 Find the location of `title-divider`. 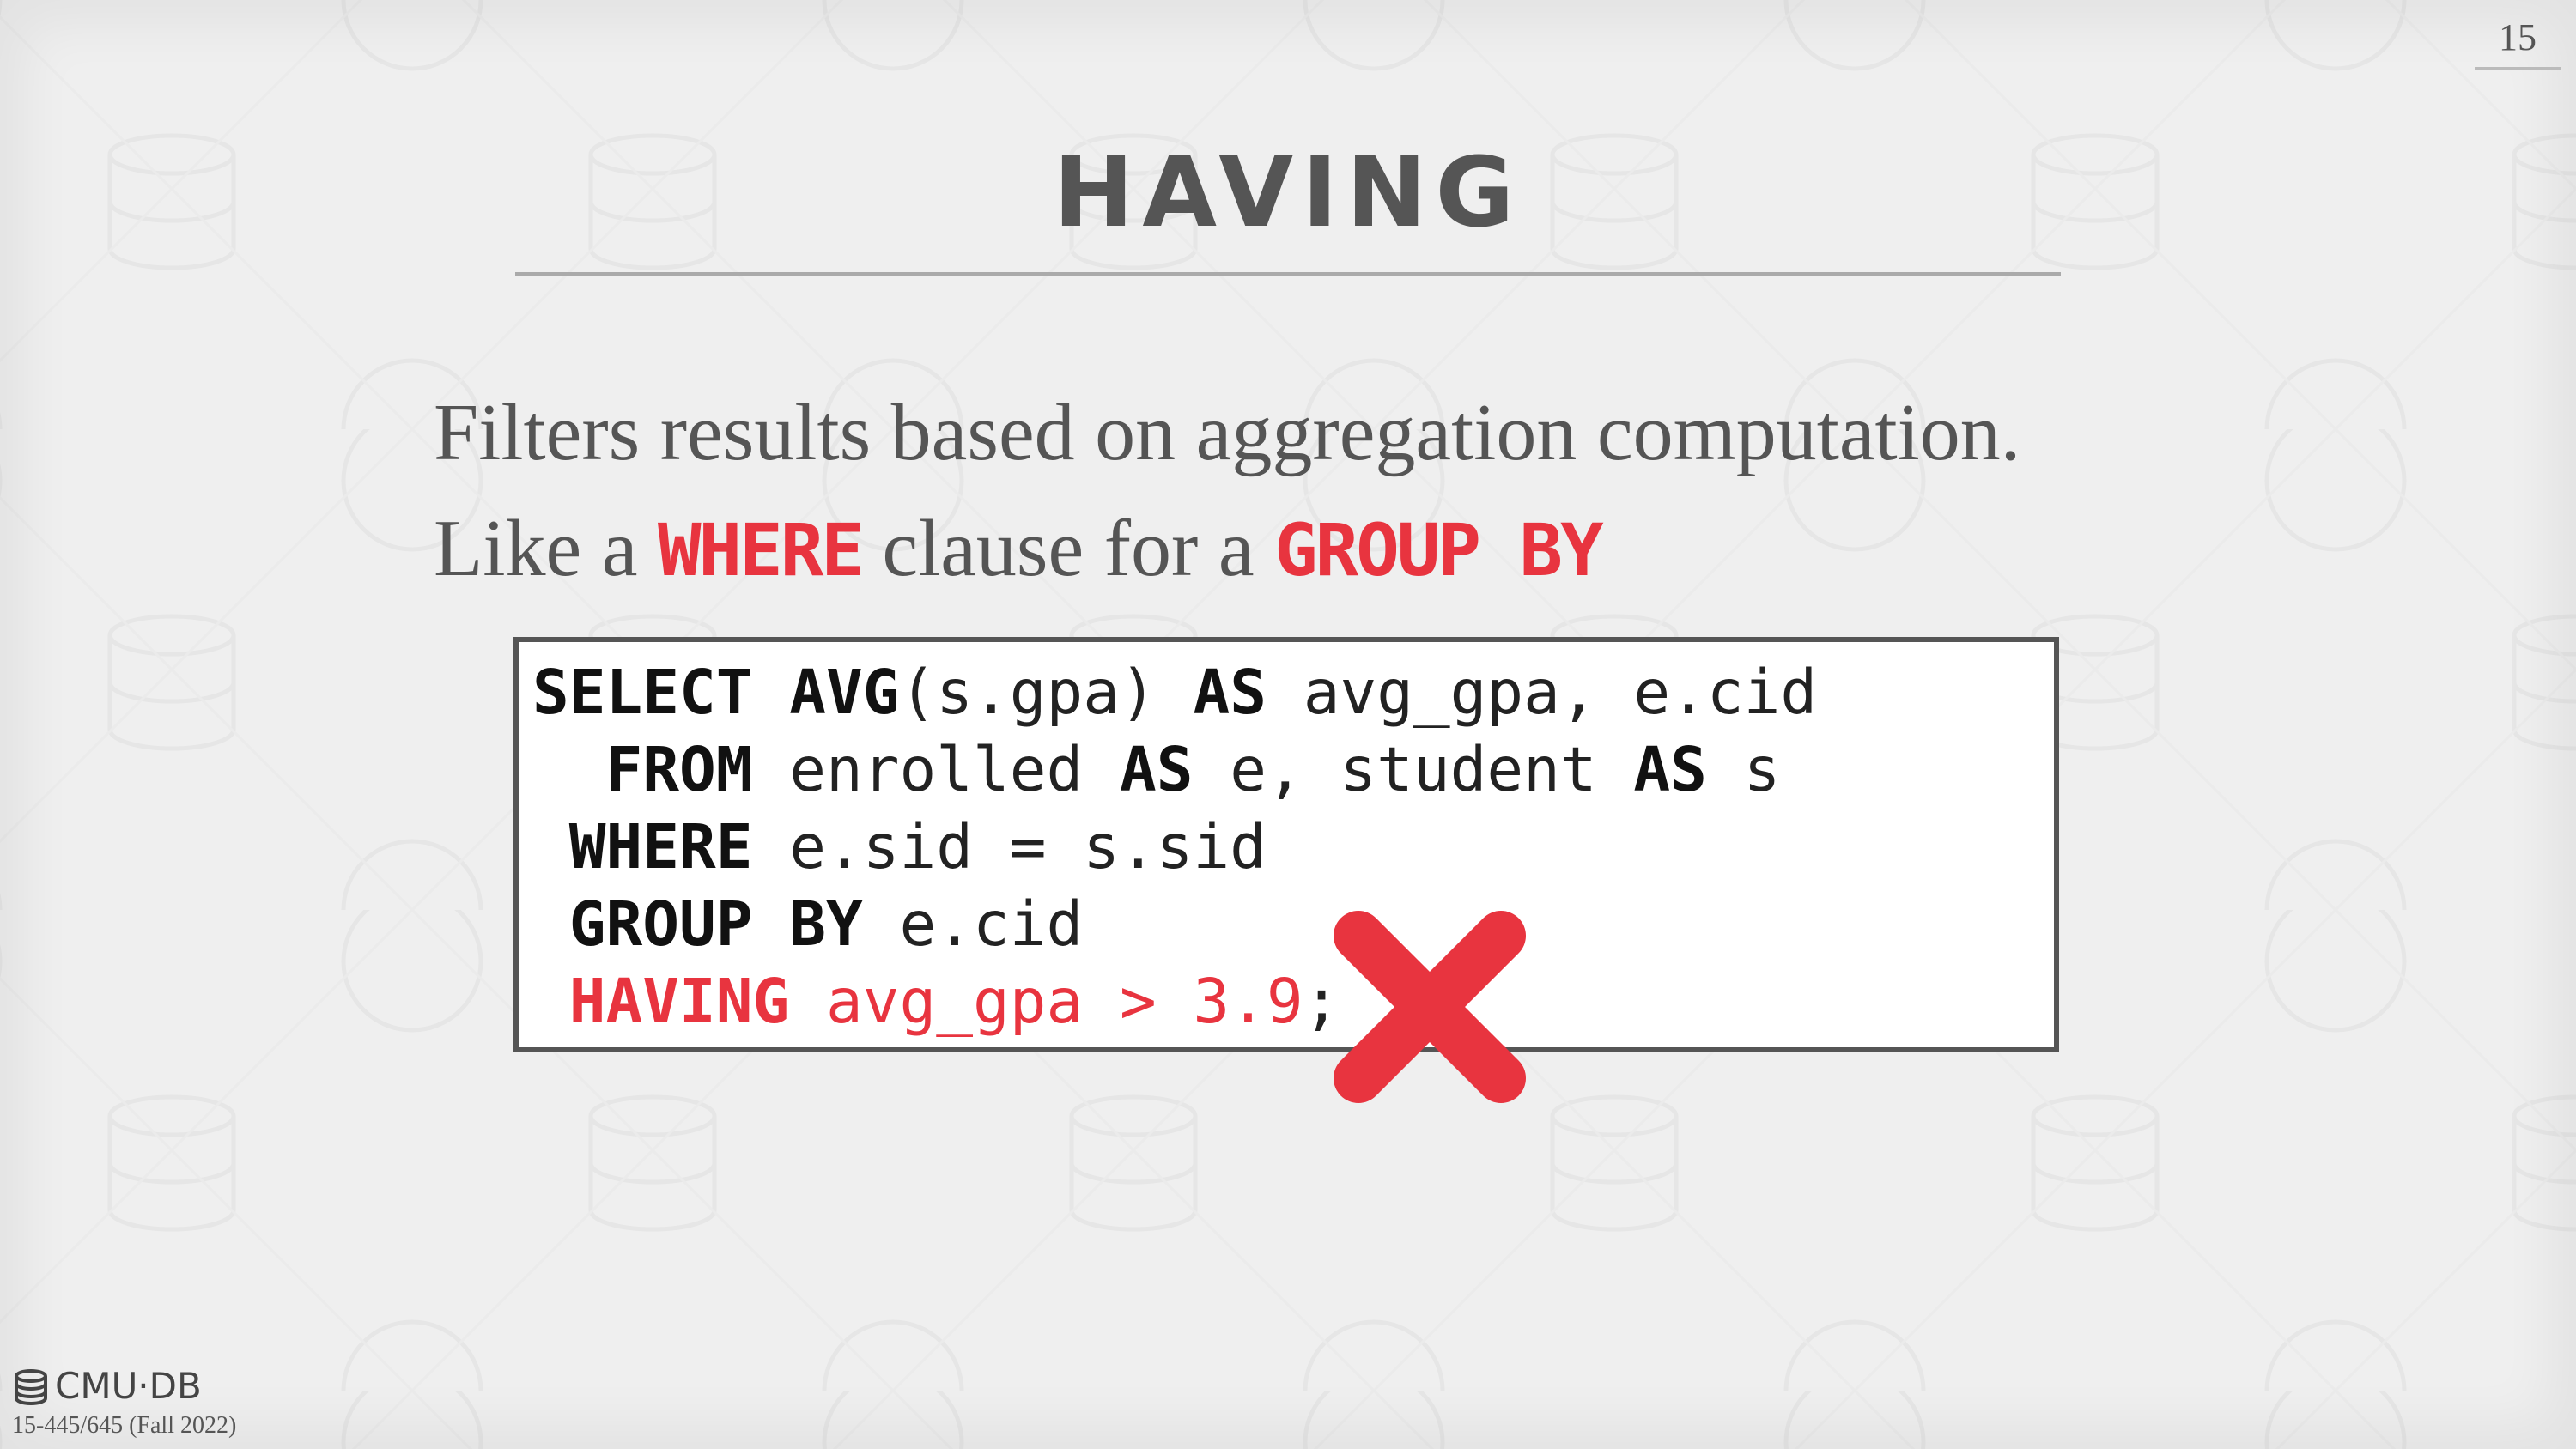

title-divider is located at coordinates (1288, 274).